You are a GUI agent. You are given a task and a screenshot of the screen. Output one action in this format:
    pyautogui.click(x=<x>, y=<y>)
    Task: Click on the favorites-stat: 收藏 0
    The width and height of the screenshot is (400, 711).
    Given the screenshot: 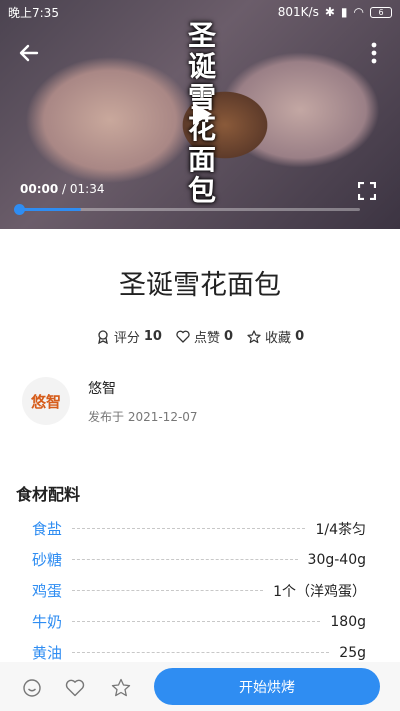 What is the action you would take?
    pyautogui.click(x=275, y=336)
    